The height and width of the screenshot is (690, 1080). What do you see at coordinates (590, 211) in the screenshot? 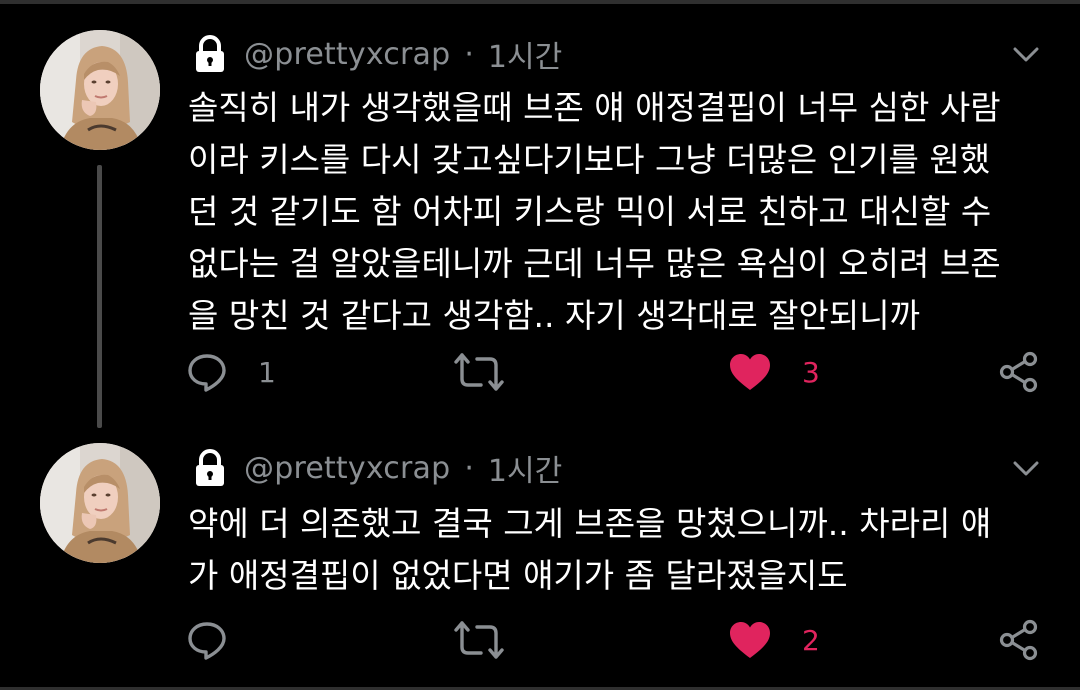
I see `tweet-text-line: 던 것 같기도 함 어차피 키스랑 믹이 서로 친하고 대신할 수` at bounding box center [590, 211].